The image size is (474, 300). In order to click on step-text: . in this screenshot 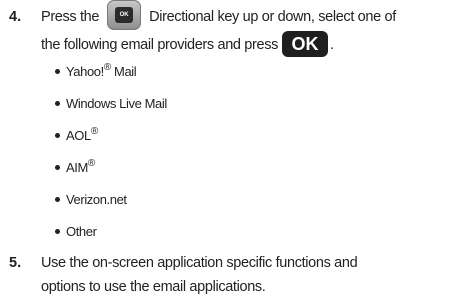, I will do `click(332, 45)`.